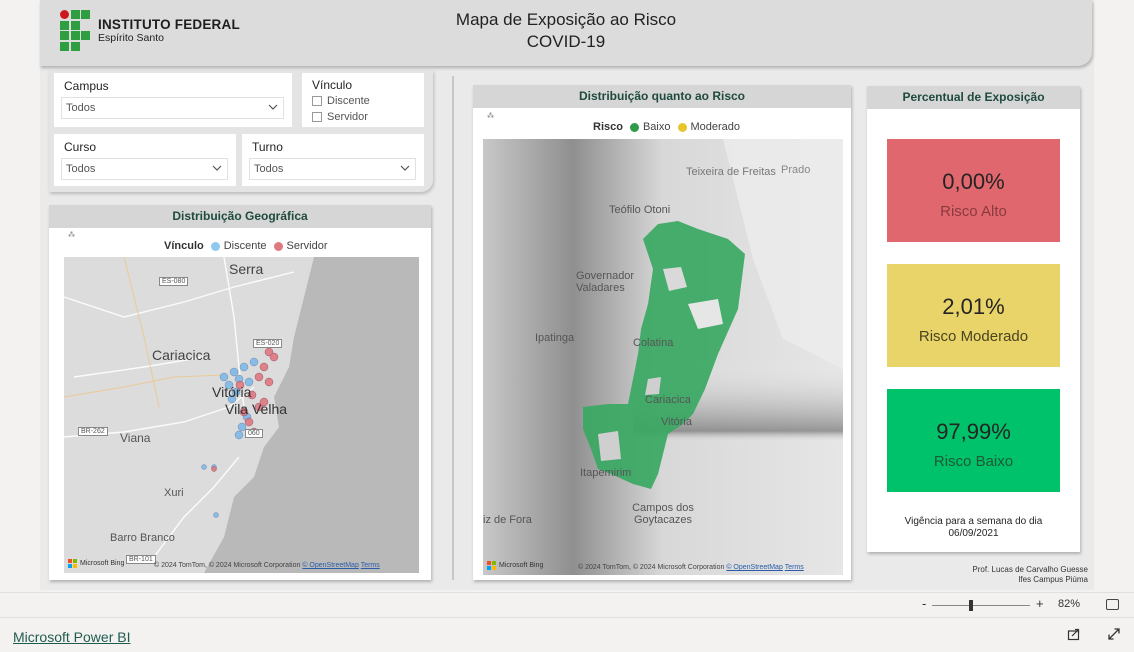 The width and height of the screenshot is (1134, 652). I want to click on legend-item: Servidor, so click(307, 246).